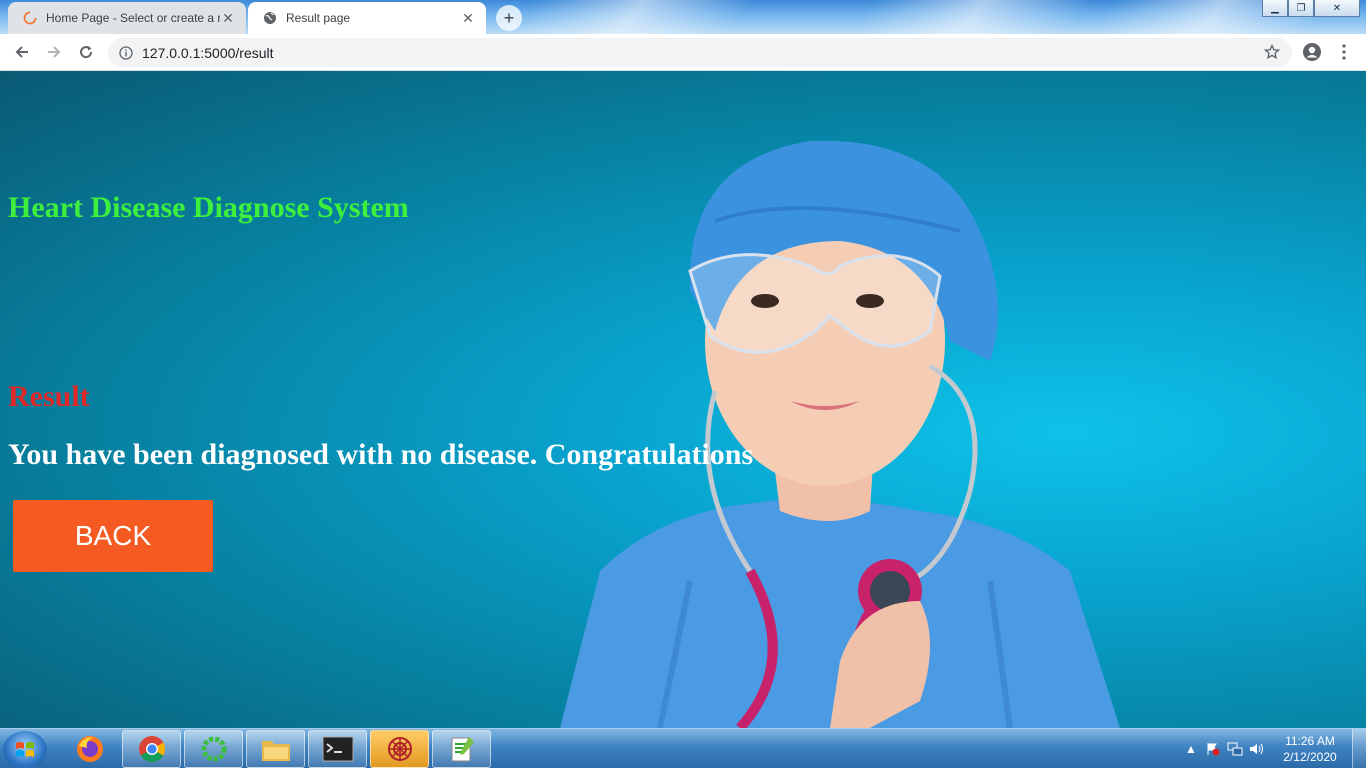  What do you see at coordinates (1310, 757) in the screenshot?
I see `clock-date: 2/12/2020` at bounding box center [1310, 757].